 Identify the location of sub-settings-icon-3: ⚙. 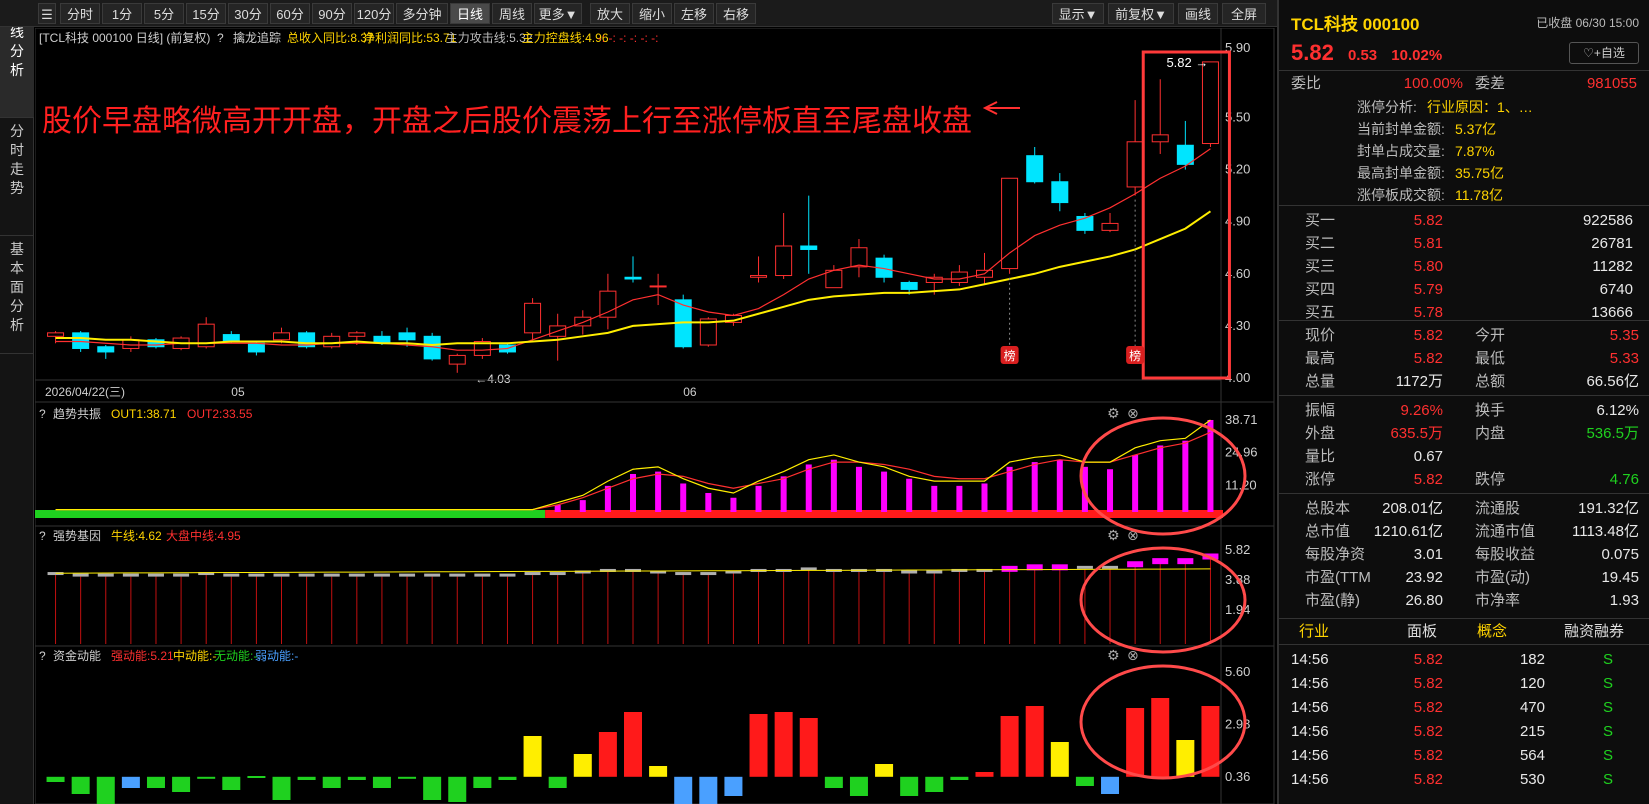
(1113, 655).